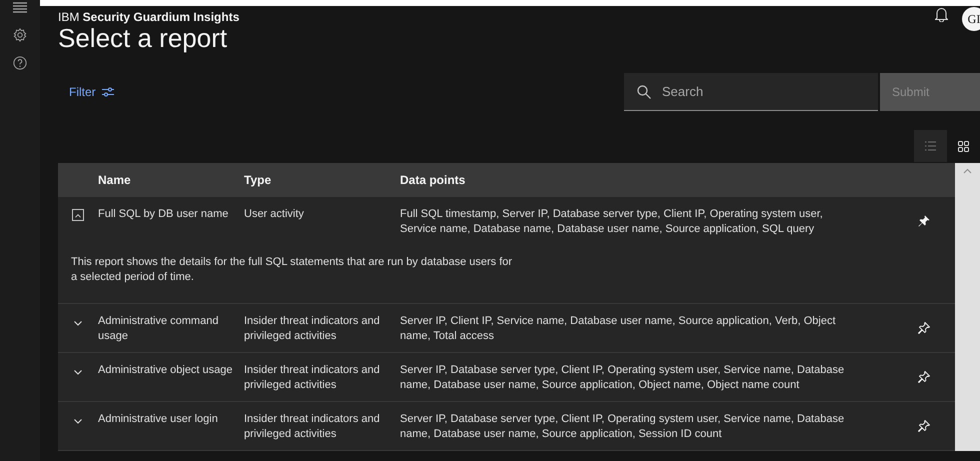 Image resolution: width=980 pixels, height=461 pixels. I want to click on report-description: This report shows the details for the full SQL statements that are run by database users for a selected period of time., so click(506, 274).